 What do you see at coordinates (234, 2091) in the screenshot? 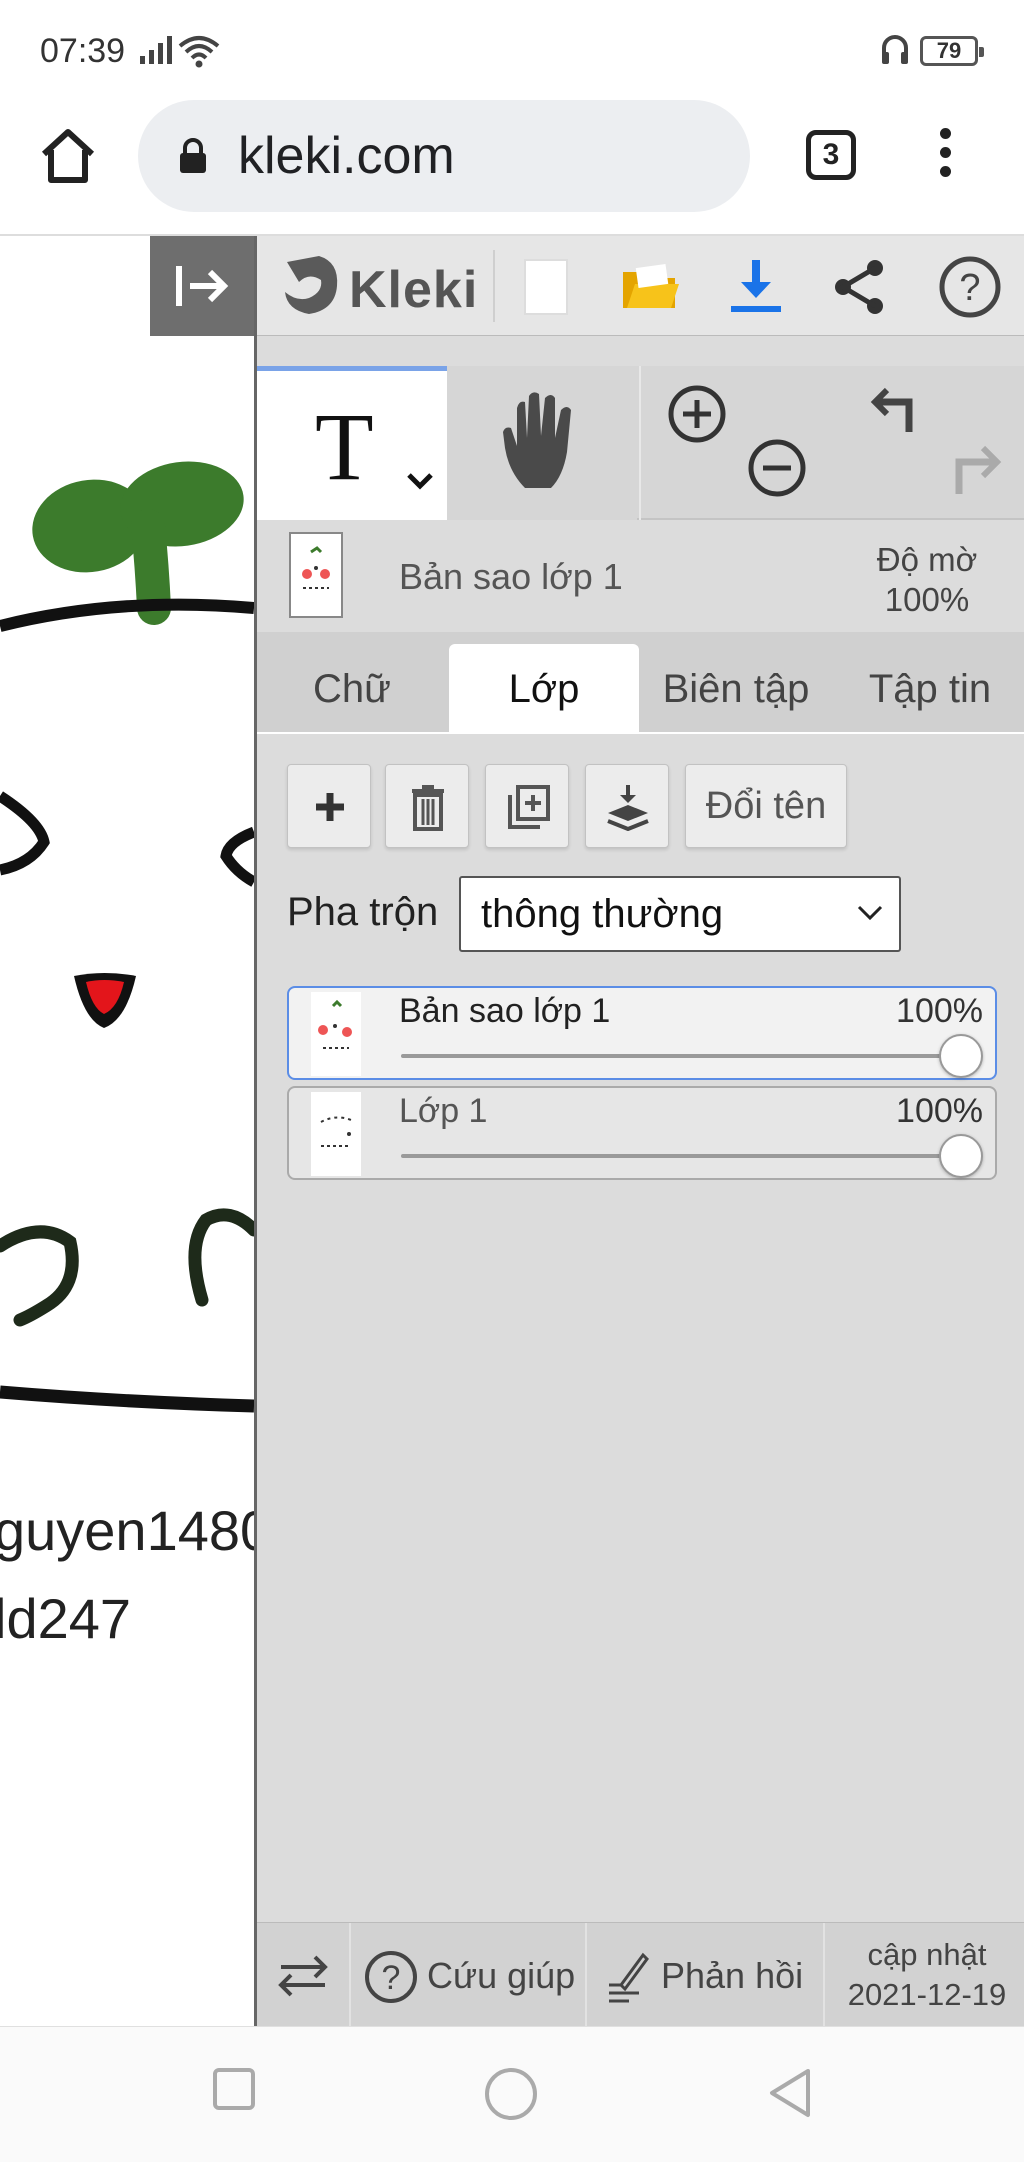
I see `recent-apps-icon` at bounding box center [234, 2091].